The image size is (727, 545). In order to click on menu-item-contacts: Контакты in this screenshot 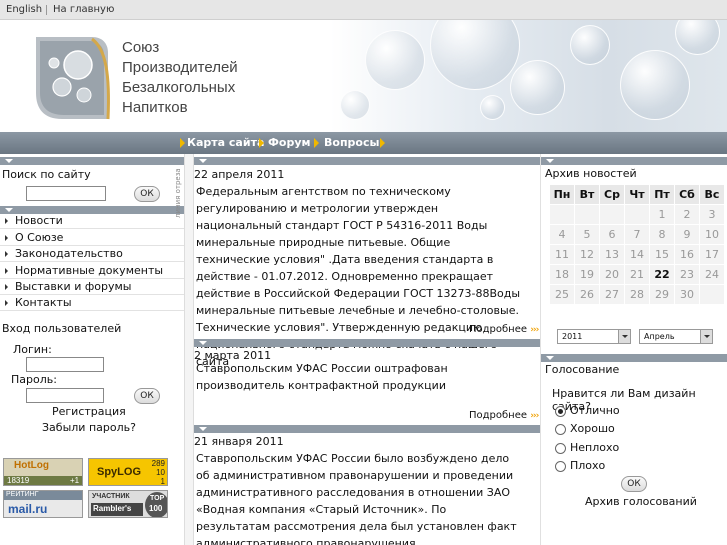, I will do `click(92, 303)`.